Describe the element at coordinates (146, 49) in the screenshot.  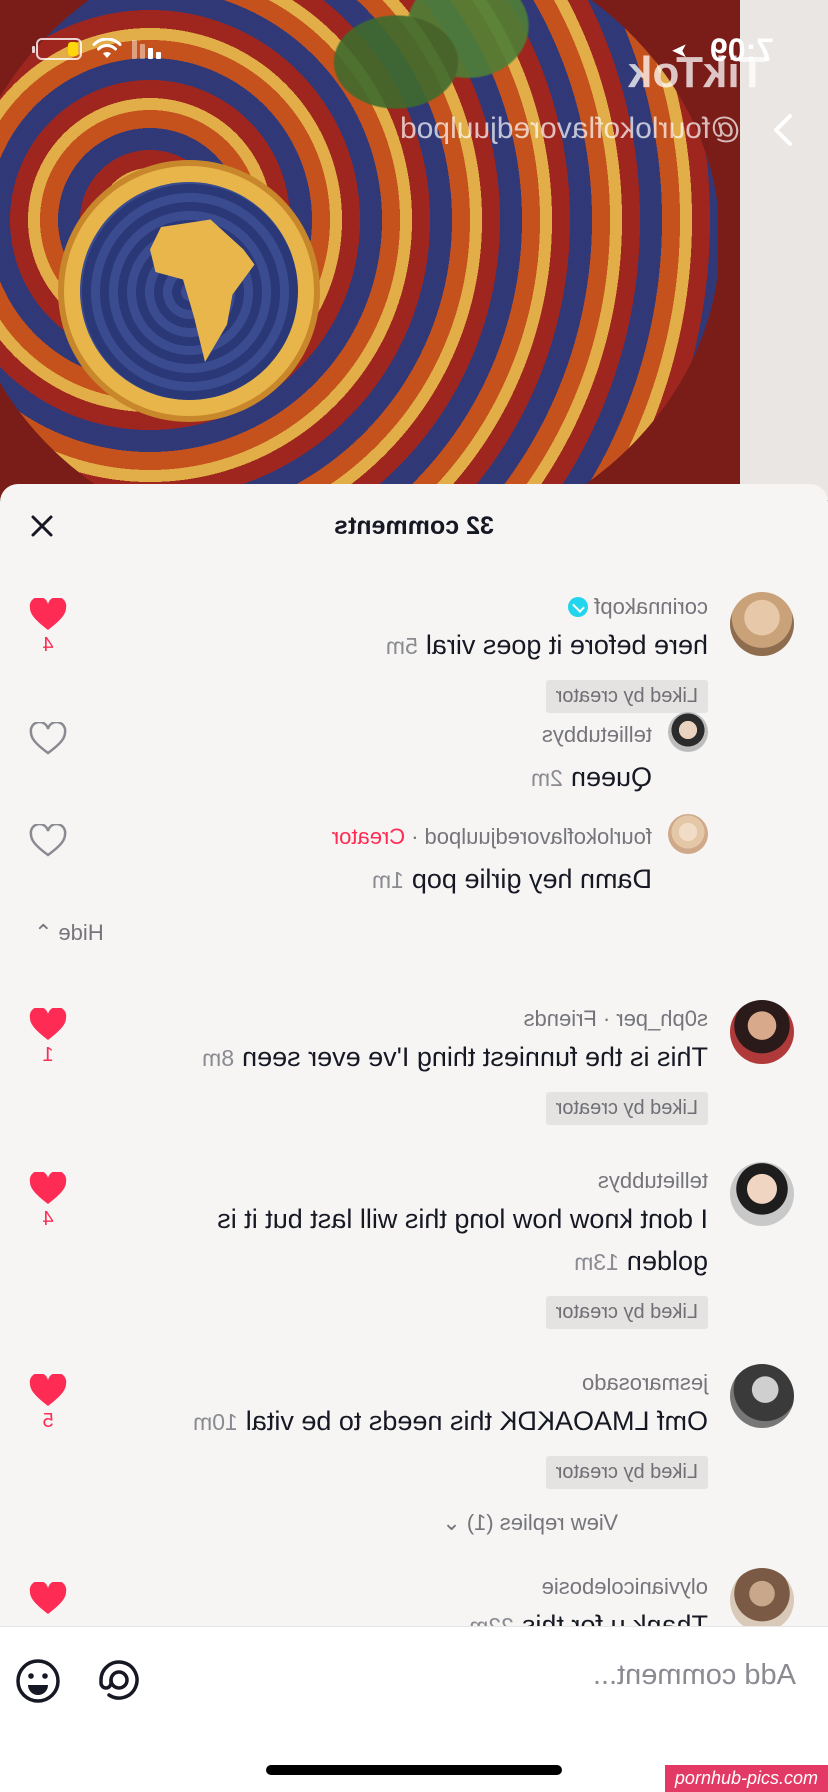
I see `cellular-signal-icon` at that location.